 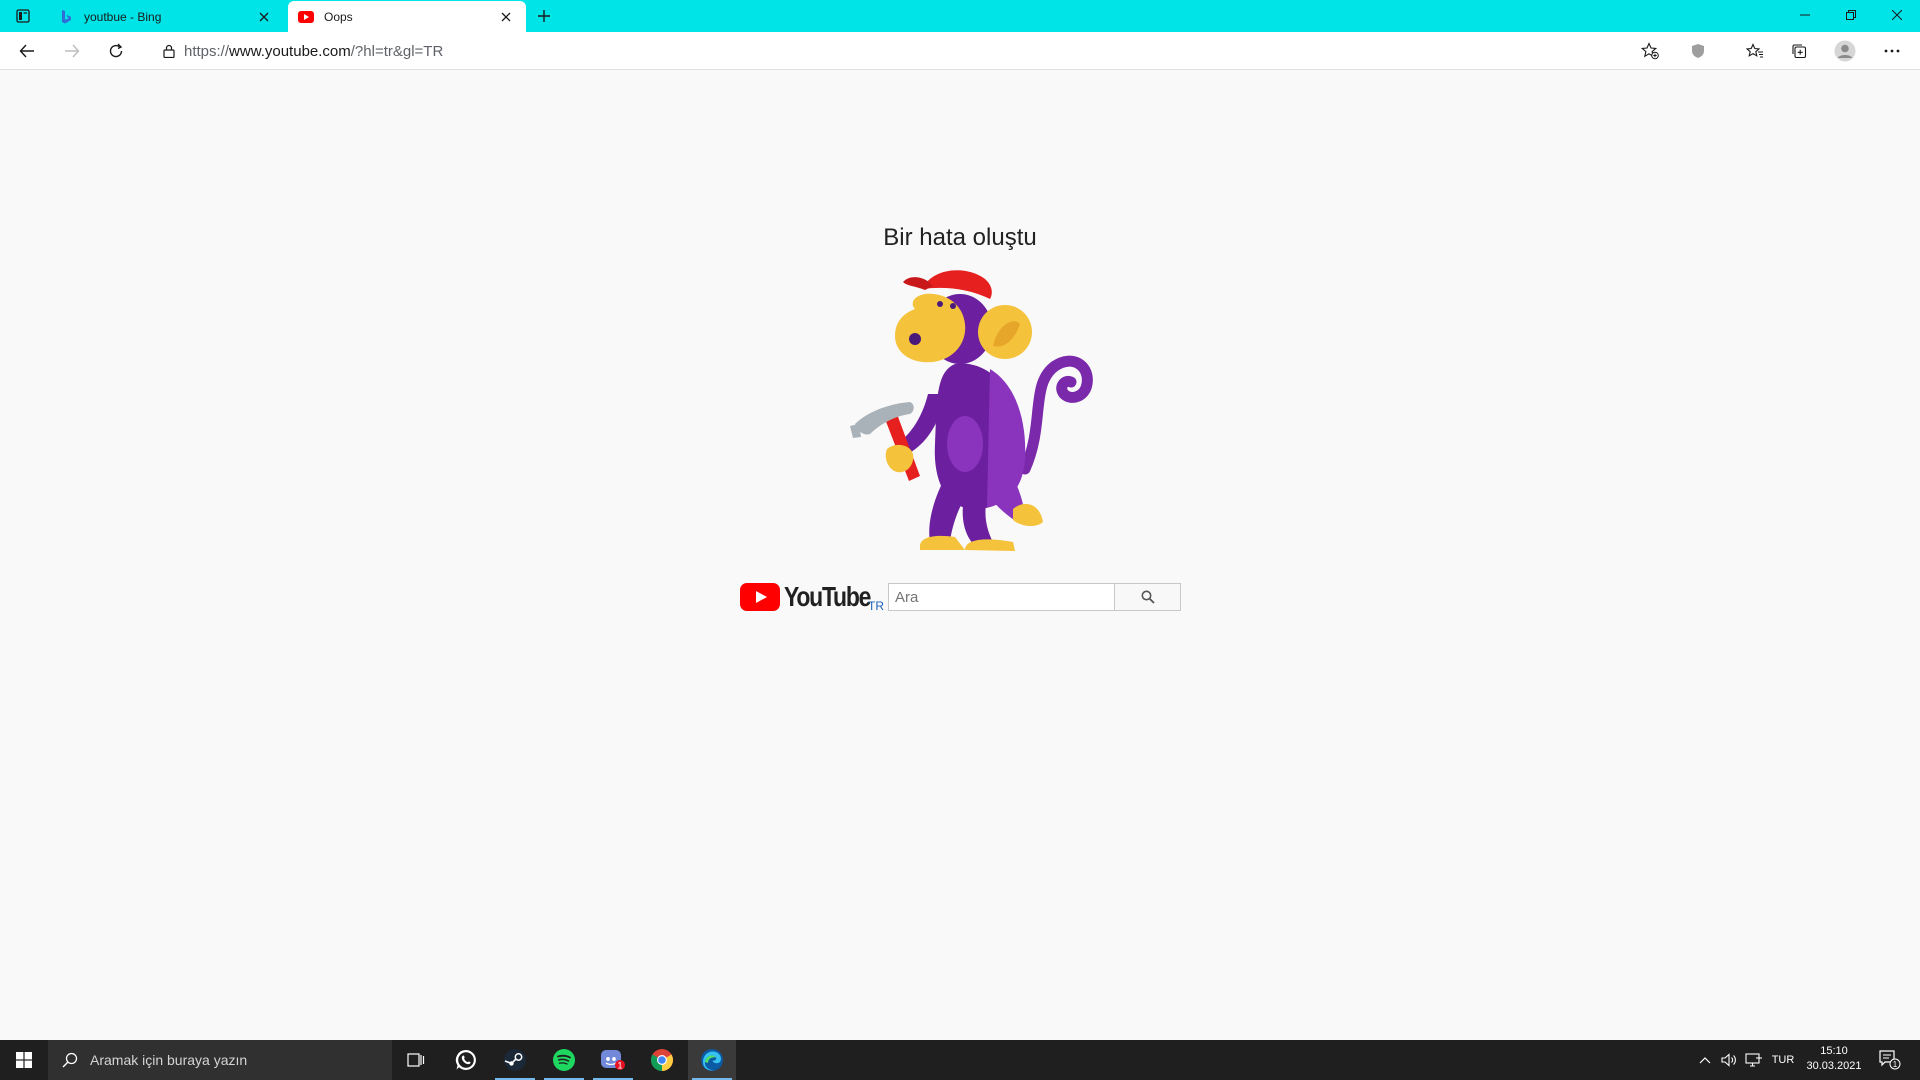 I want to click on network-button, so click(x=1754, y=1060).